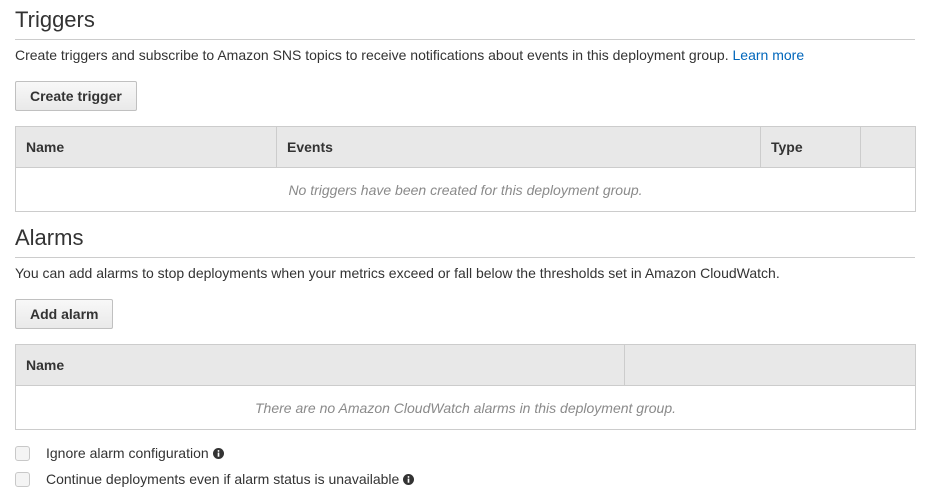  I want to click on triggers-divider, so click(465, 39).